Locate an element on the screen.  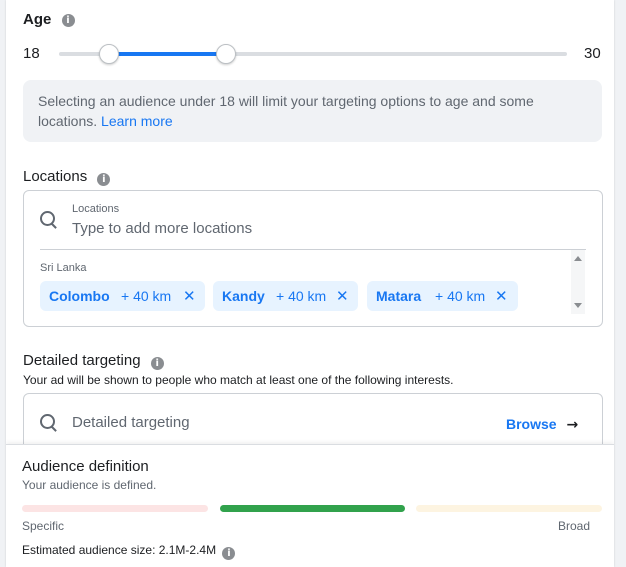
age-min-thumb is located at coordinates (108, 54).